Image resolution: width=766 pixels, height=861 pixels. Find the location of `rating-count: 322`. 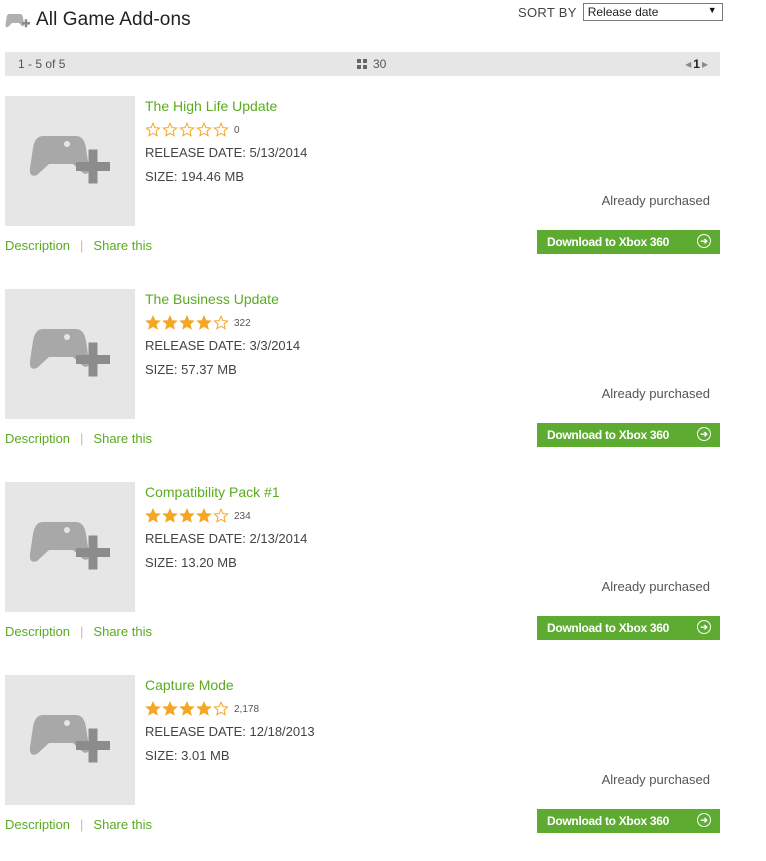

rating-count: 322 is located at coordinates (242, 323).